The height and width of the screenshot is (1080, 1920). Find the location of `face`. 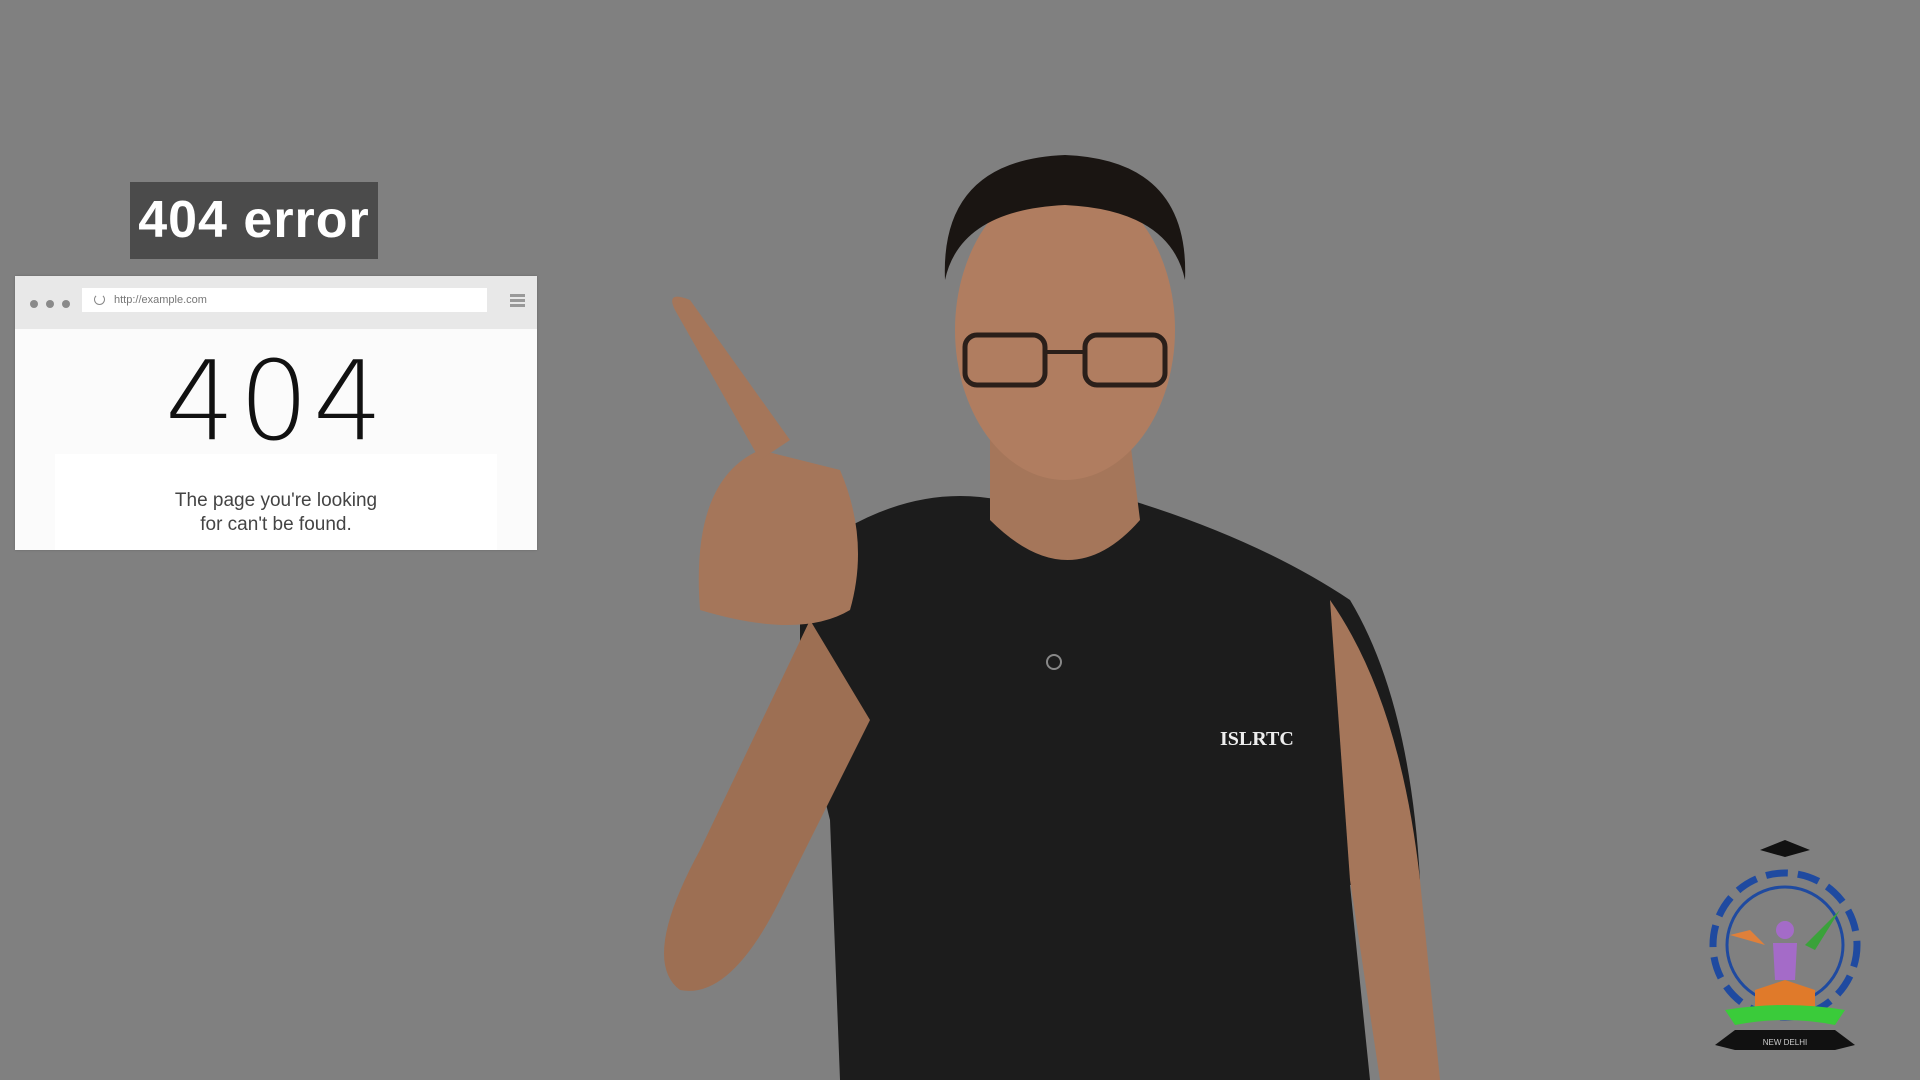

face is located at coordinates (1065, 330).